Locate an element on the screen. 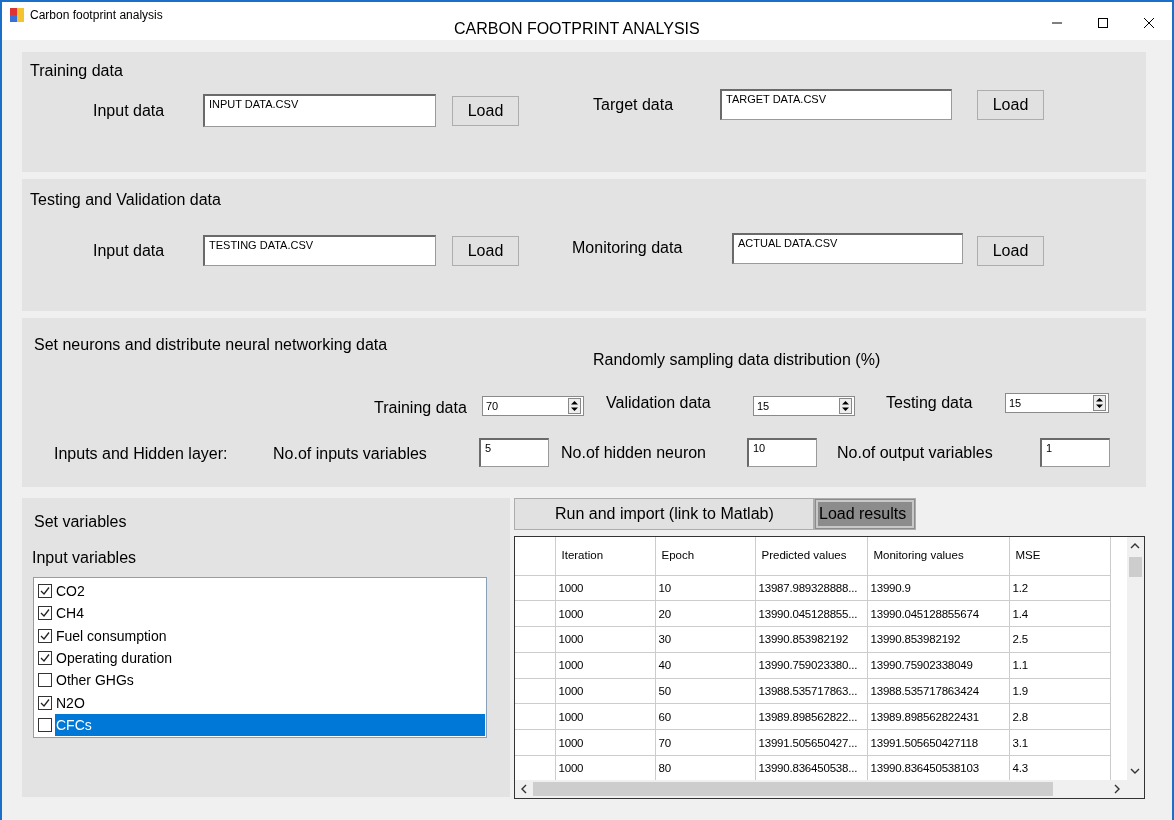 The width and height of the screenshot is (1174, 820). list-item: Operating duration is located at coordinates (270, 658).